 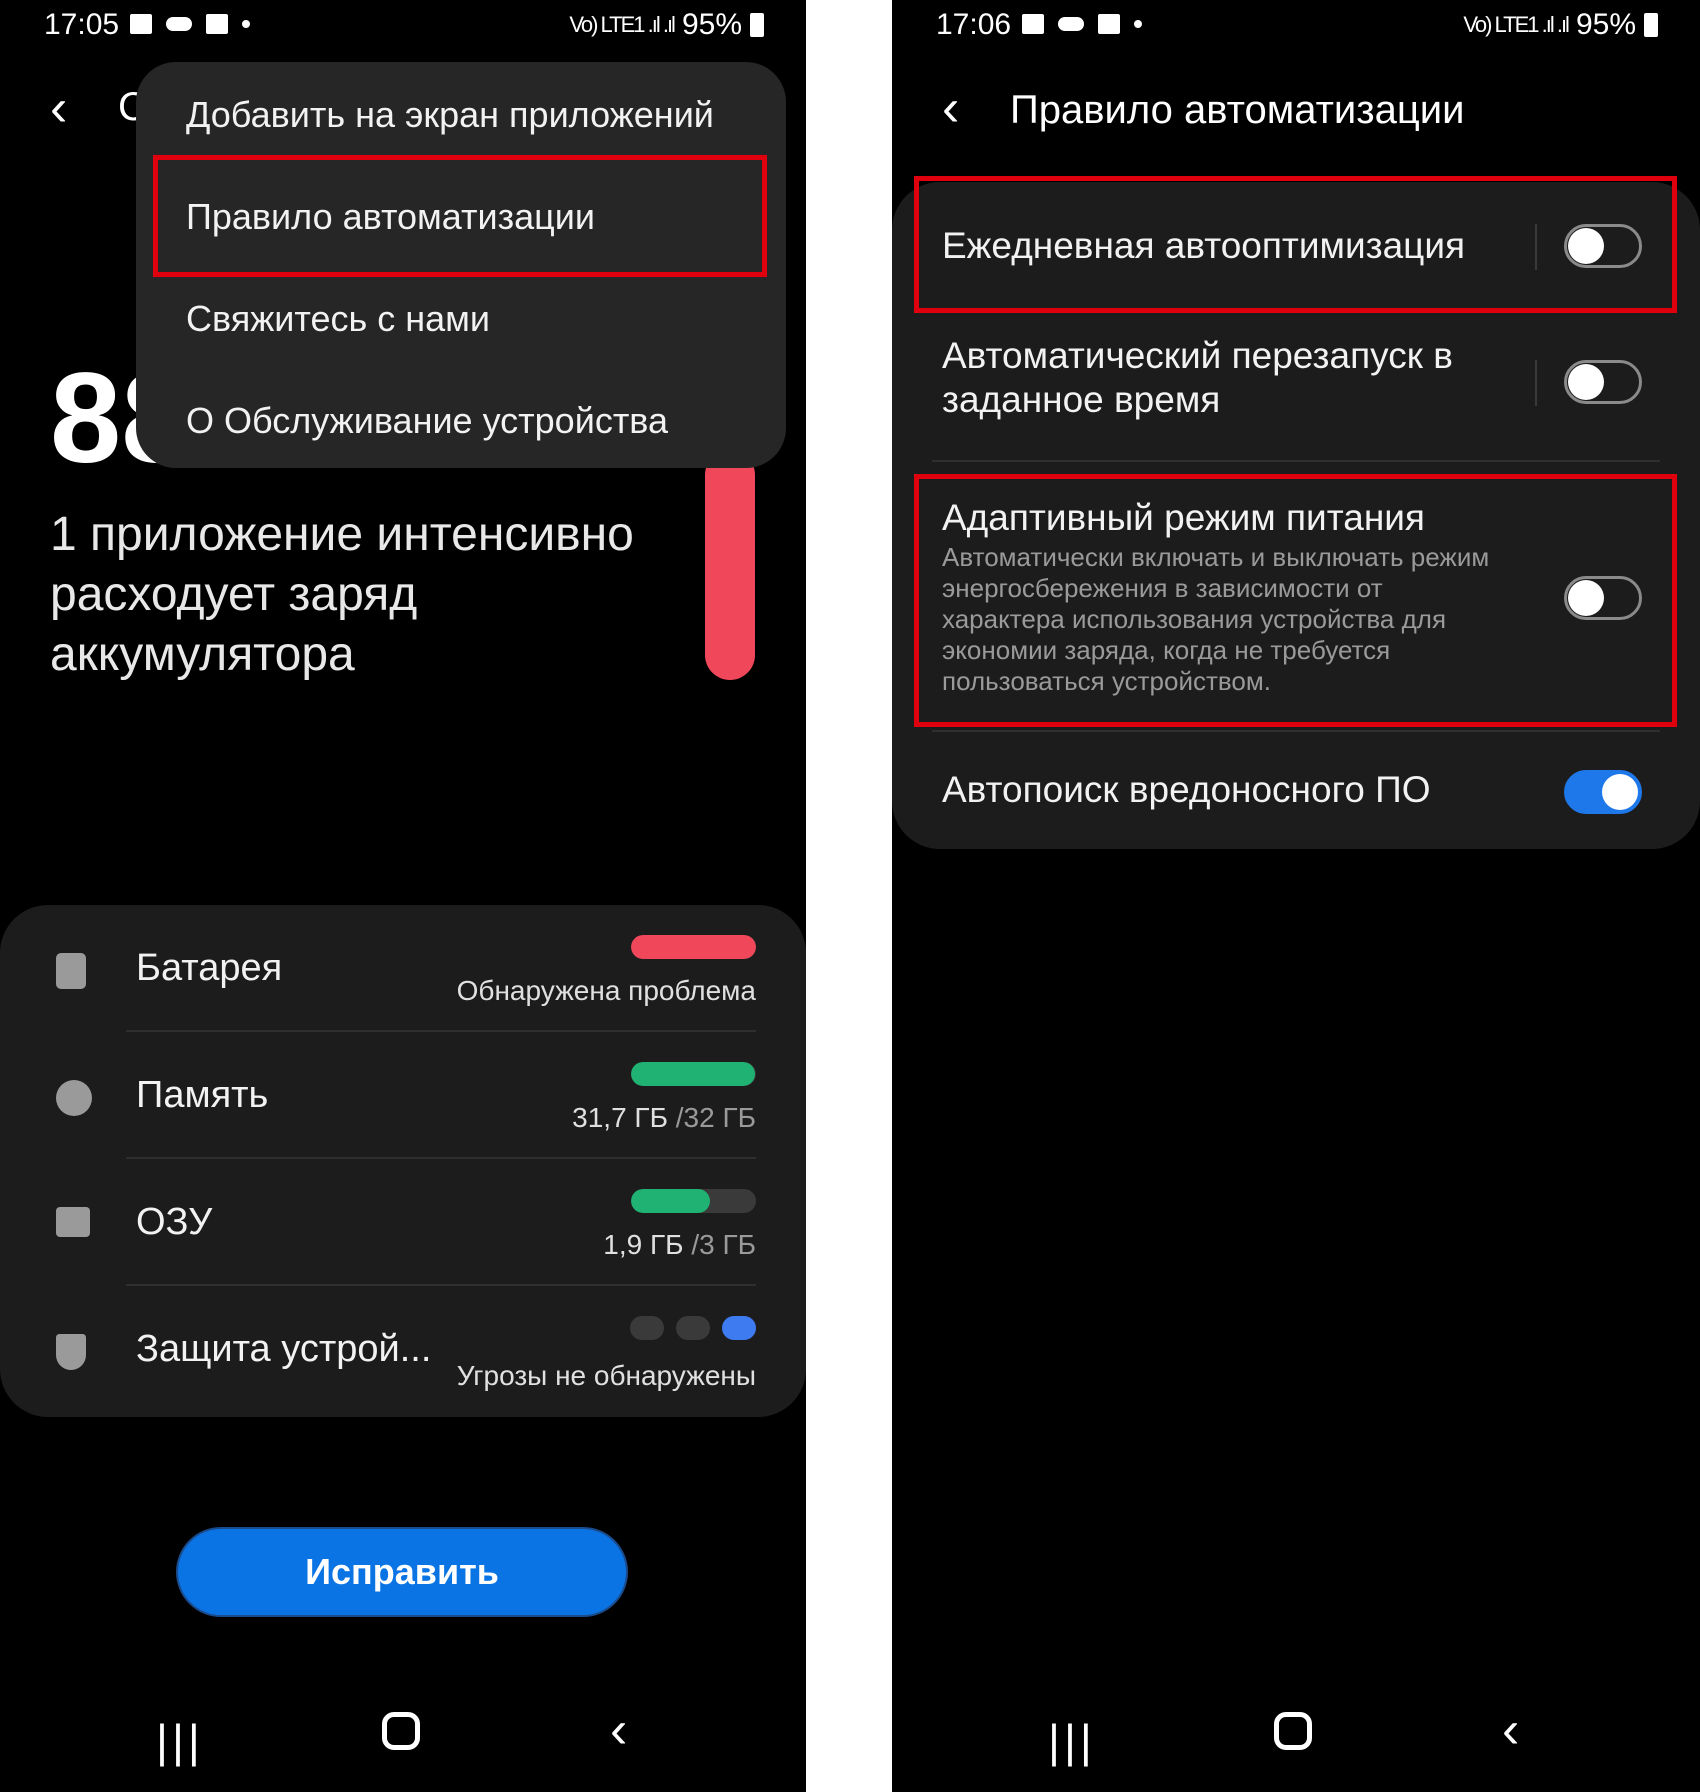 I want to click on status-time: 17:06, so click(x=974, y=24).